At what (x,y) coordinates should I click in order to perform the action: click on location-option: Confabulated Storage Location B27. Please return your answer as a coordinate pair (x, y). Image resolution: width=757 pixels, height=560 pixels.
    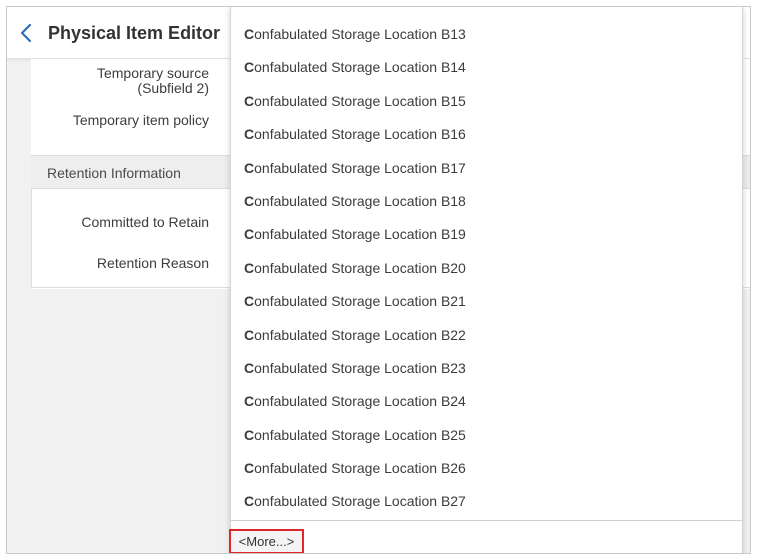
    Looking at the image, I should click on (486, 501).